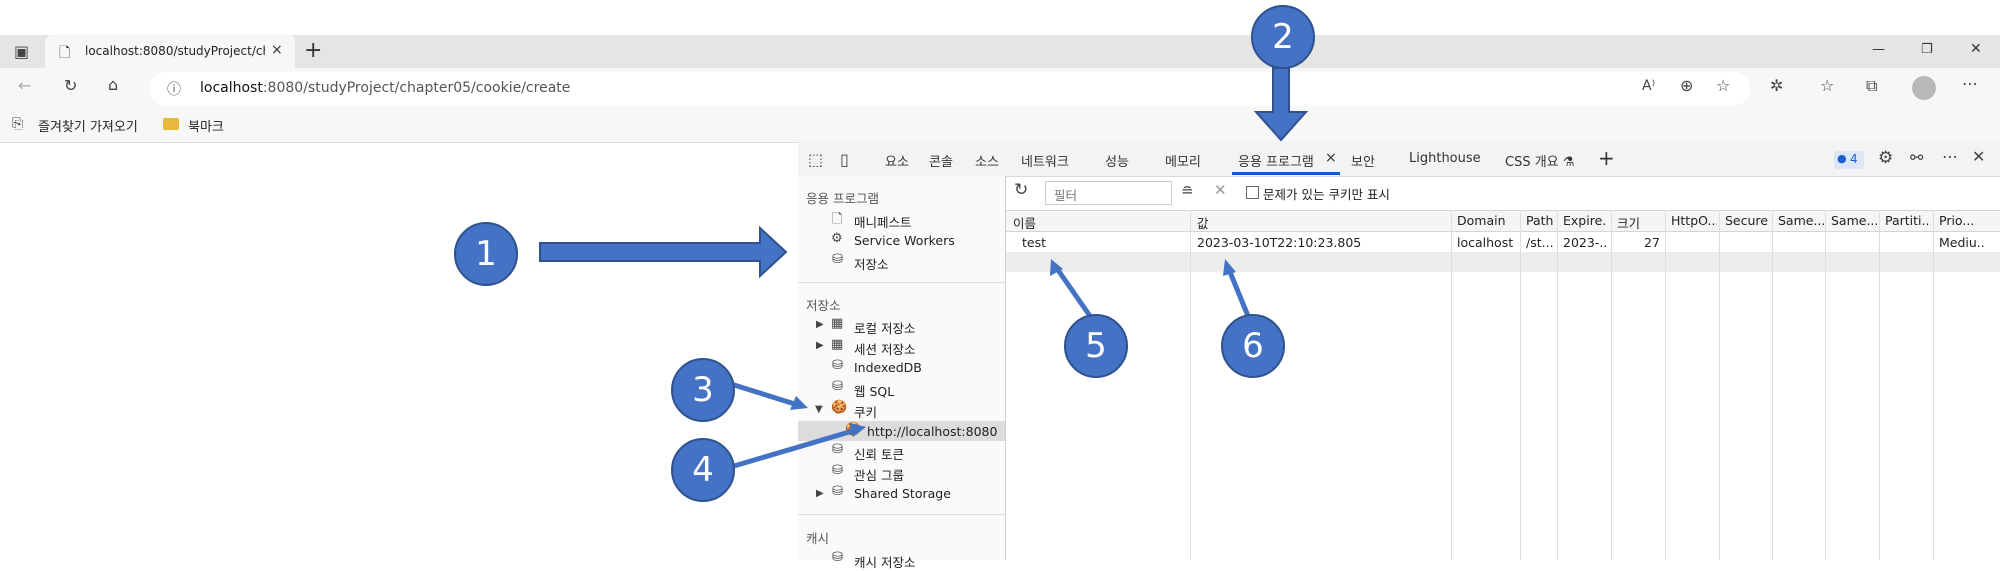 The image size is (2000, 571). I want to click on annotation-3: 3, so click(703, 390).